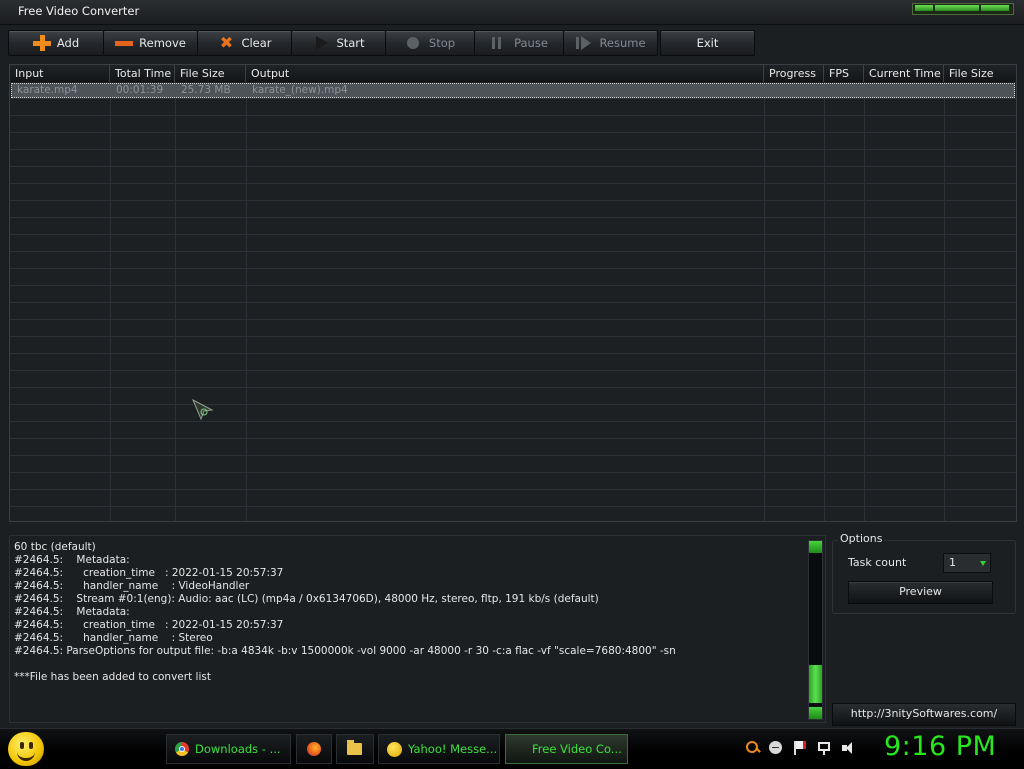 This screenshot has width=1024, height=769. What do you see at coordinates (206, 90) in the screenshot?
I see `cell-file-size: 25.73 MB` at bounding box center [206, 90].